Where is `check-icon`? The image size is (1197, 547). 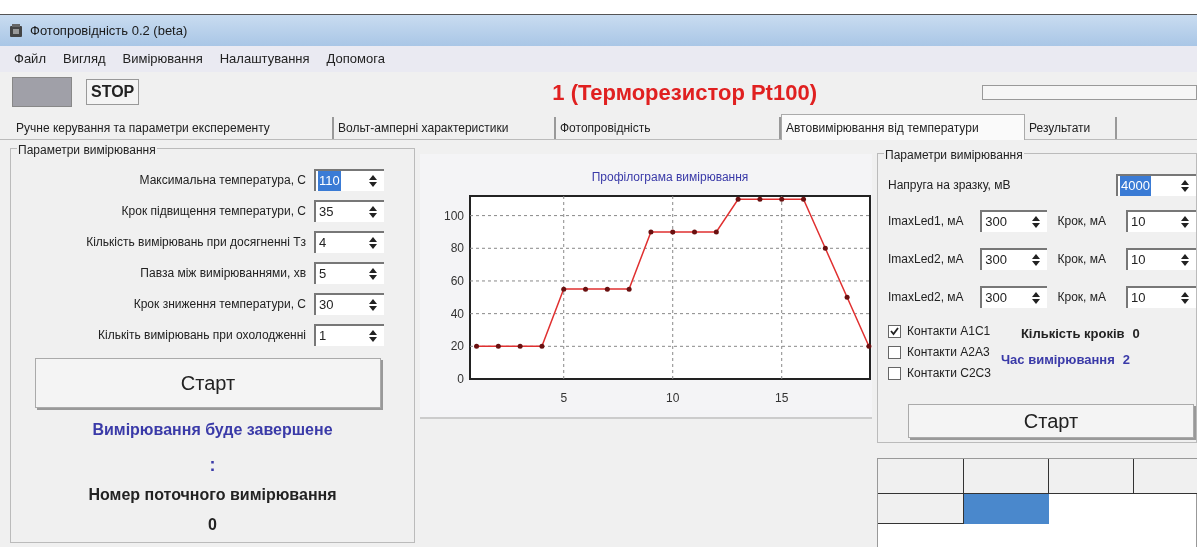 check-icon is located at coordinates (894, 331).